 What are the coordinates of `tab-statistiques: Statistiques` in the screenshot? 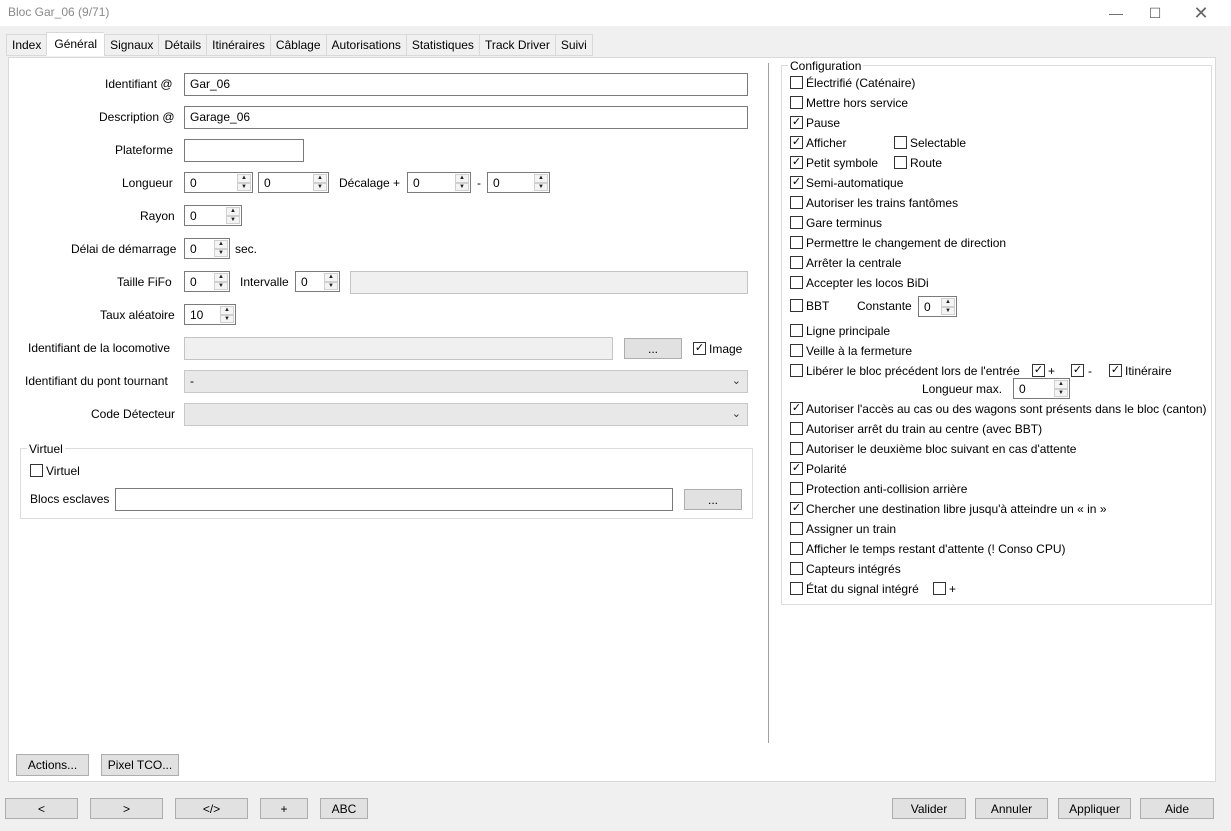 It's located at (442, 45).